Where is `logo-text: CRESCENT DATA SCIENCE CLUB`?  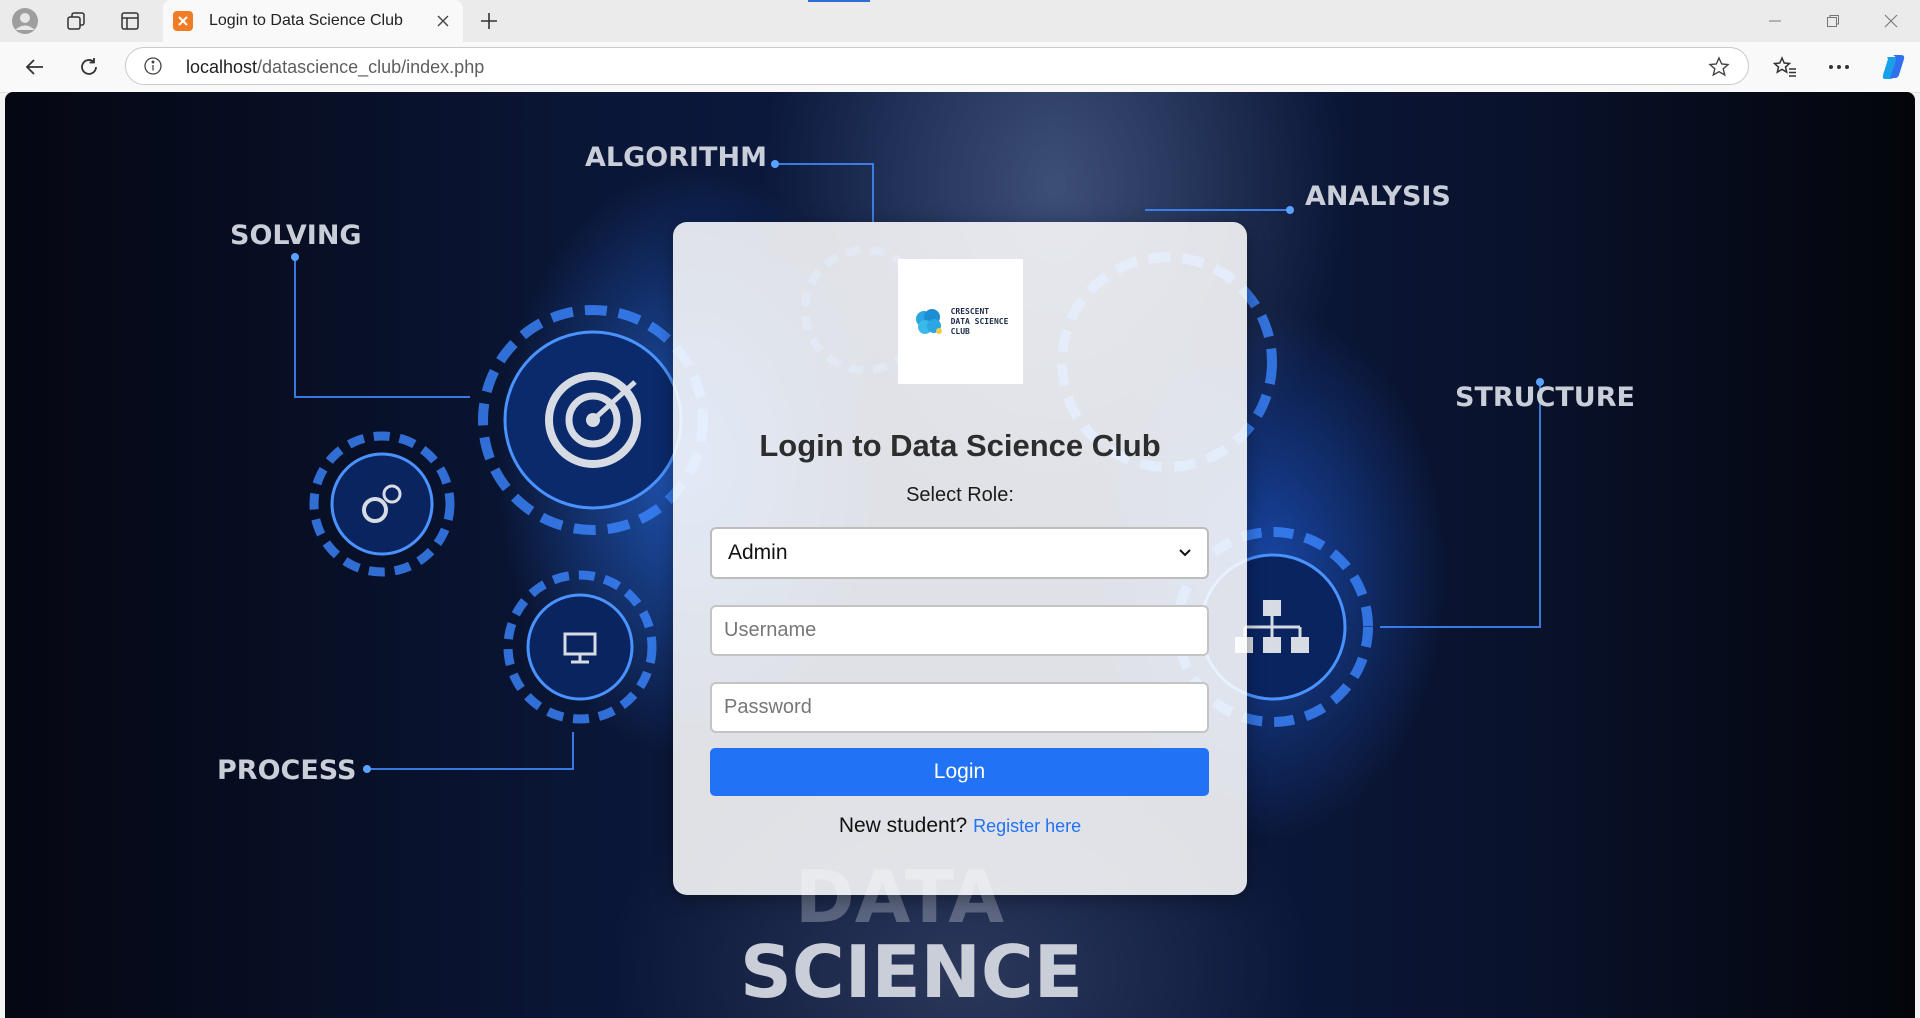 logo-text: CRESCENT DATA SCIENCE CLUB is located at coordinates (980, 322).